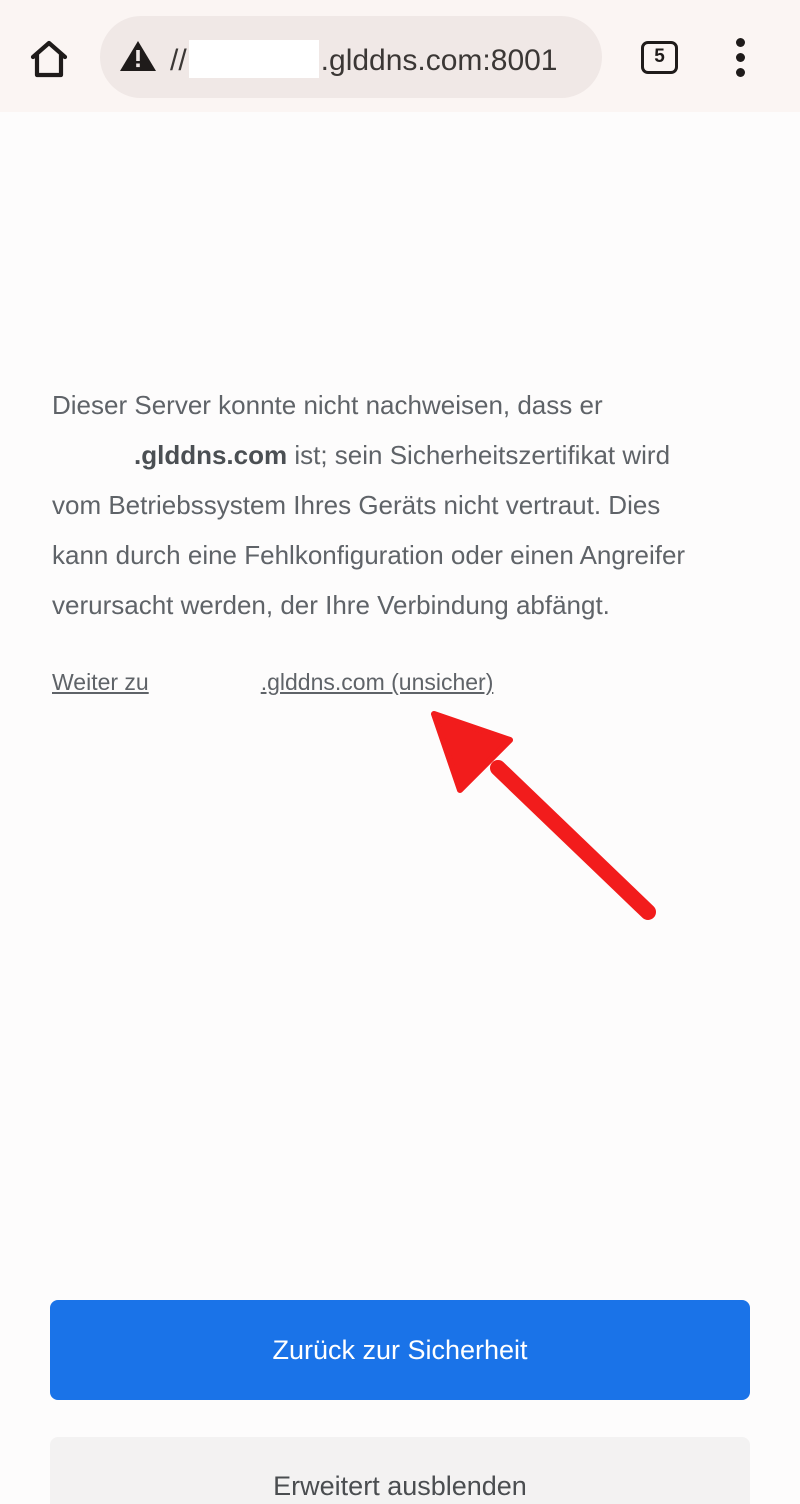  I want to click on tab-switcher-button: 5, so click(659, 57).